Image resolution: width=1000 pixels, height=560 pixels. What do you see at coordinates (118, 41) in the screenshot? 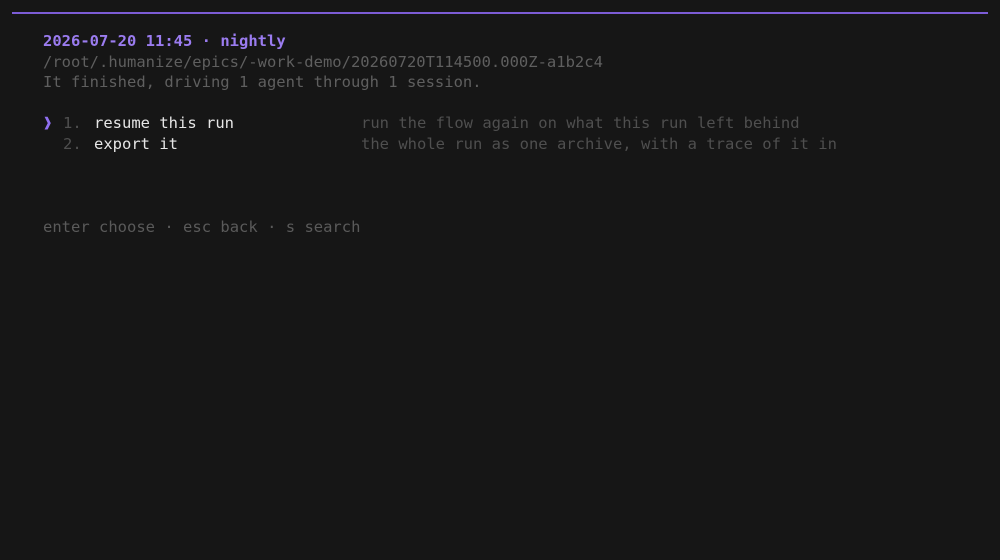
I see `run-datetime: 2026-07-20 11:45` at bounding box center [118, 41].